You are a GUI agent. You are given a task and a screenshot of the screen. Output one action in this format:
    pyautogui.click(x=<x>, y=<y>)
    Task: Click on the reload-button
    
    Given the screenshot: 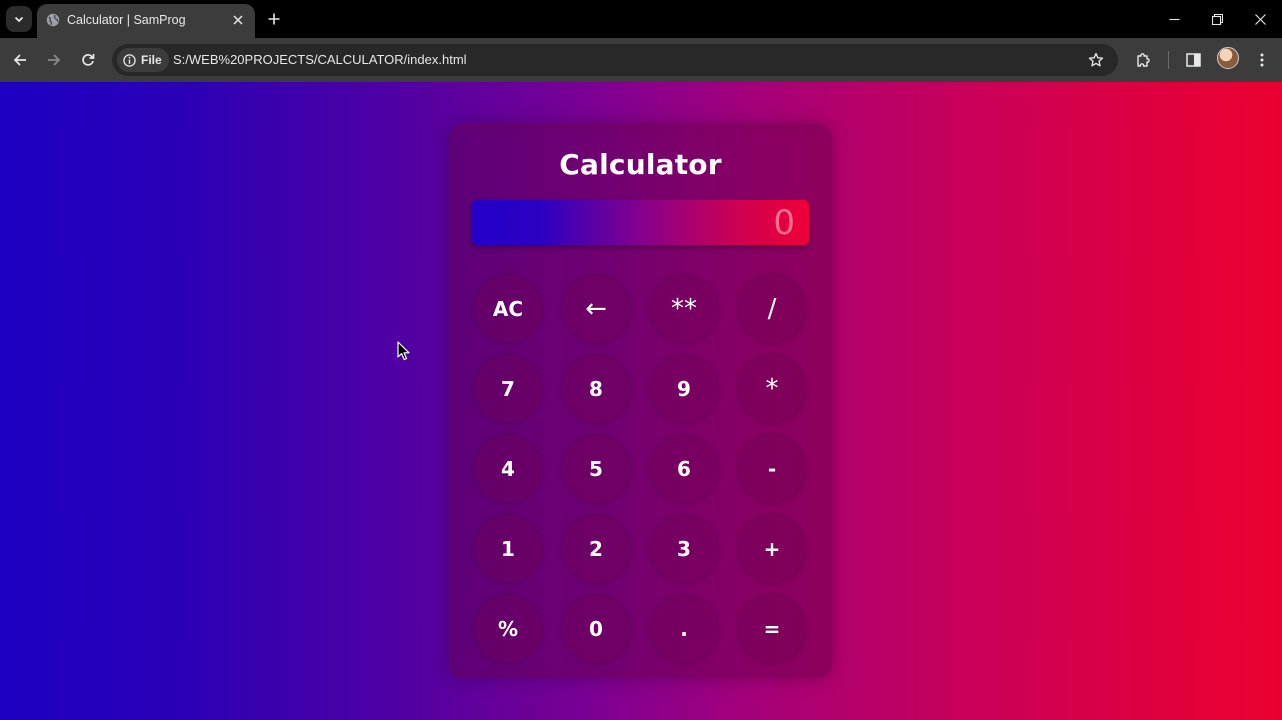 What is the action you would take?
    pyautogui.click(x=88, y=60)
    